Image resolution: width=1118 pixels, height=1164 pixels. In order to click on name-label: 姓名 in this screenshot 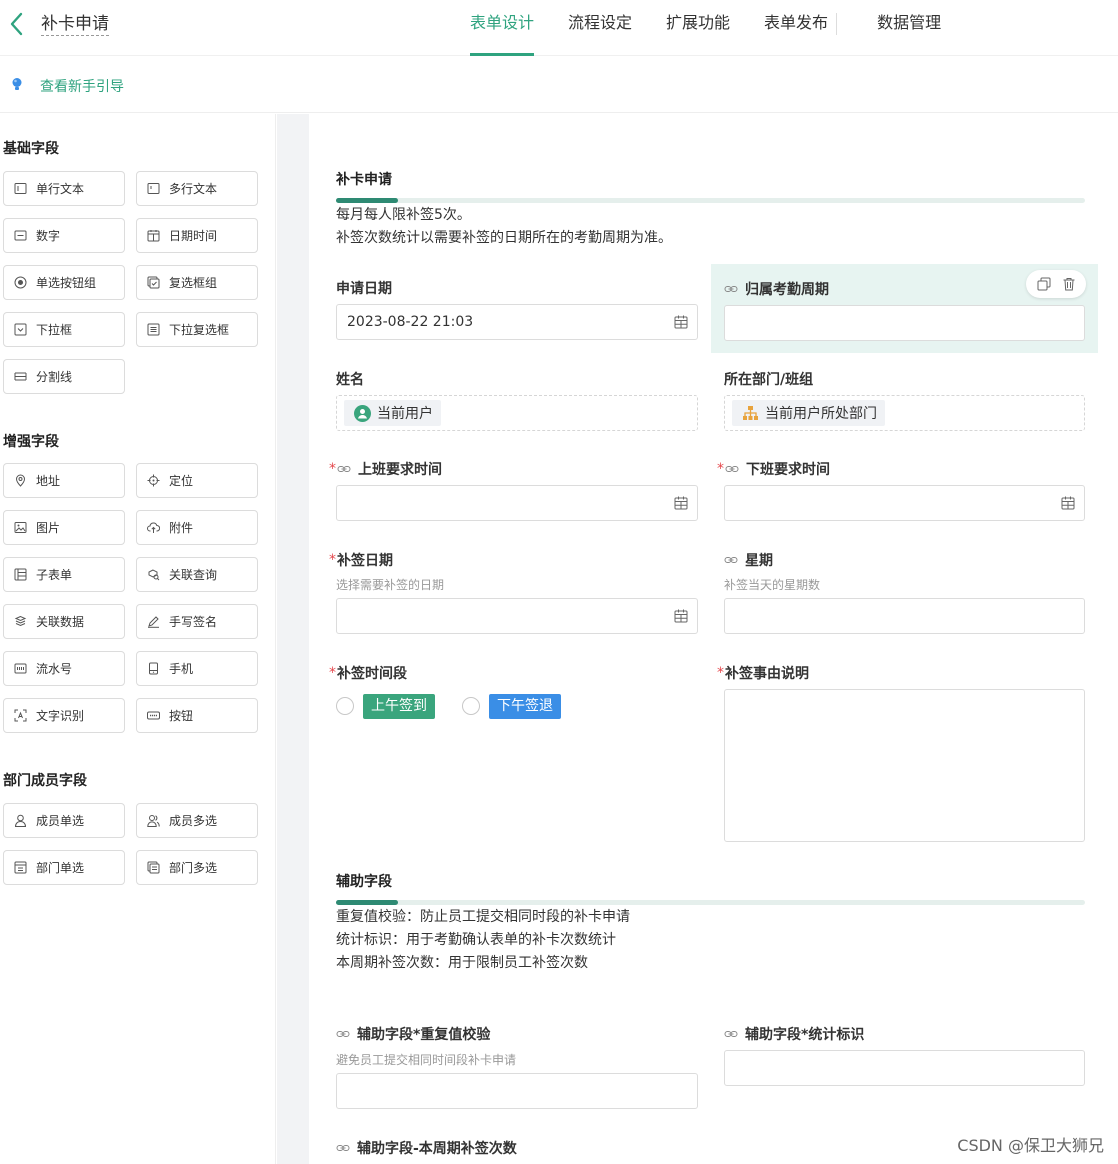, I will do `click(350, 380)`.